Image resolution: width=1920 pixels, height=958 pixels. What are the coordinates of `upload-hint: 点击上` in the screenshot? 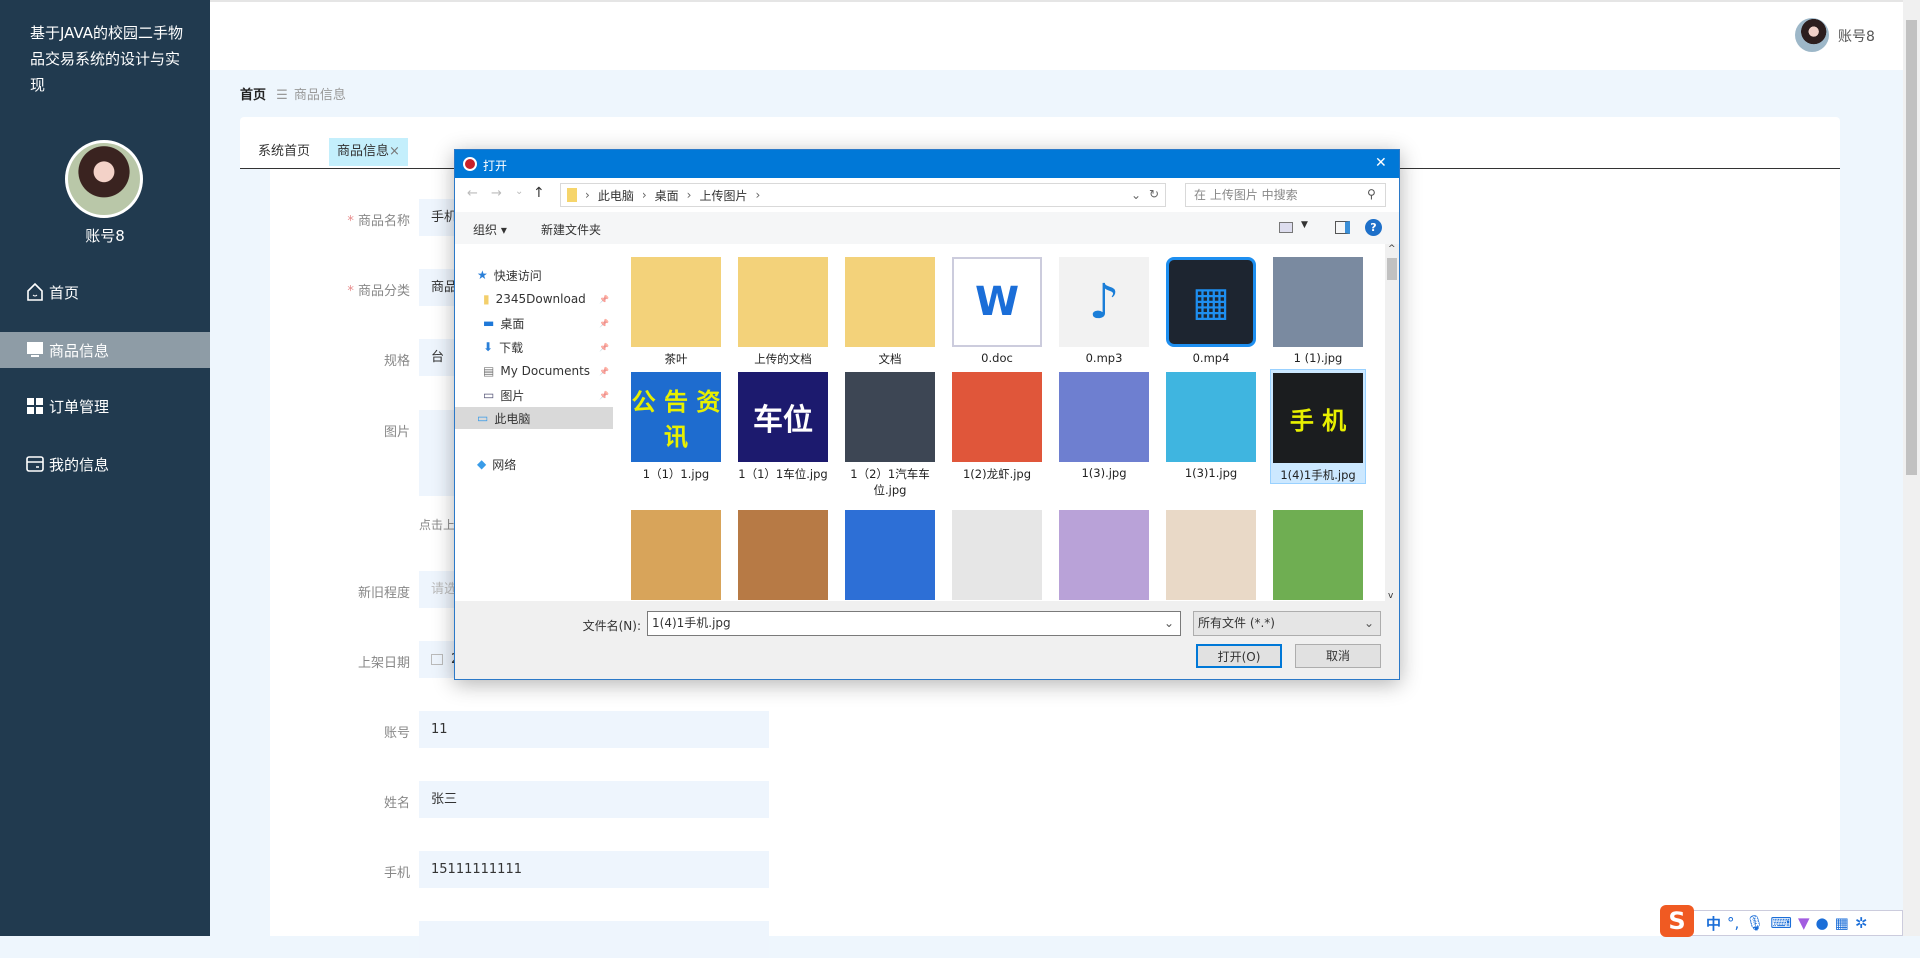 It's located at (437, 525).